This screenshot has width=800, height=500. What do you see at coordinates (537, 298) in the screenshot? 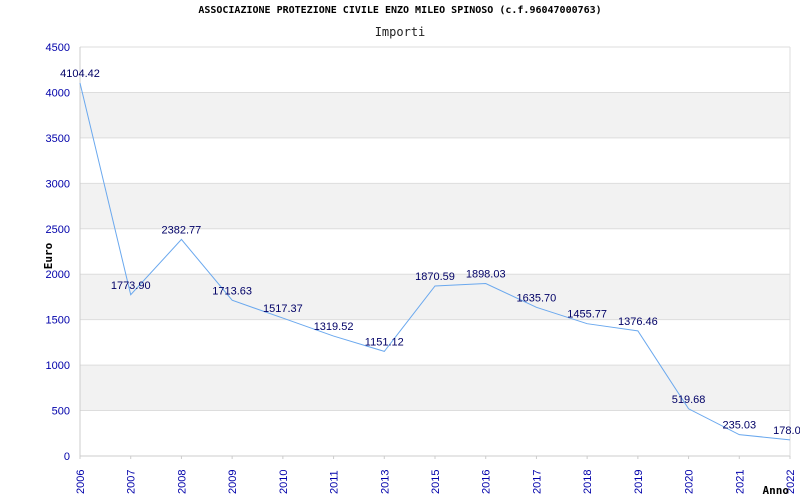
I see `data-label: 1635.70` at bounding box center [537, 298].